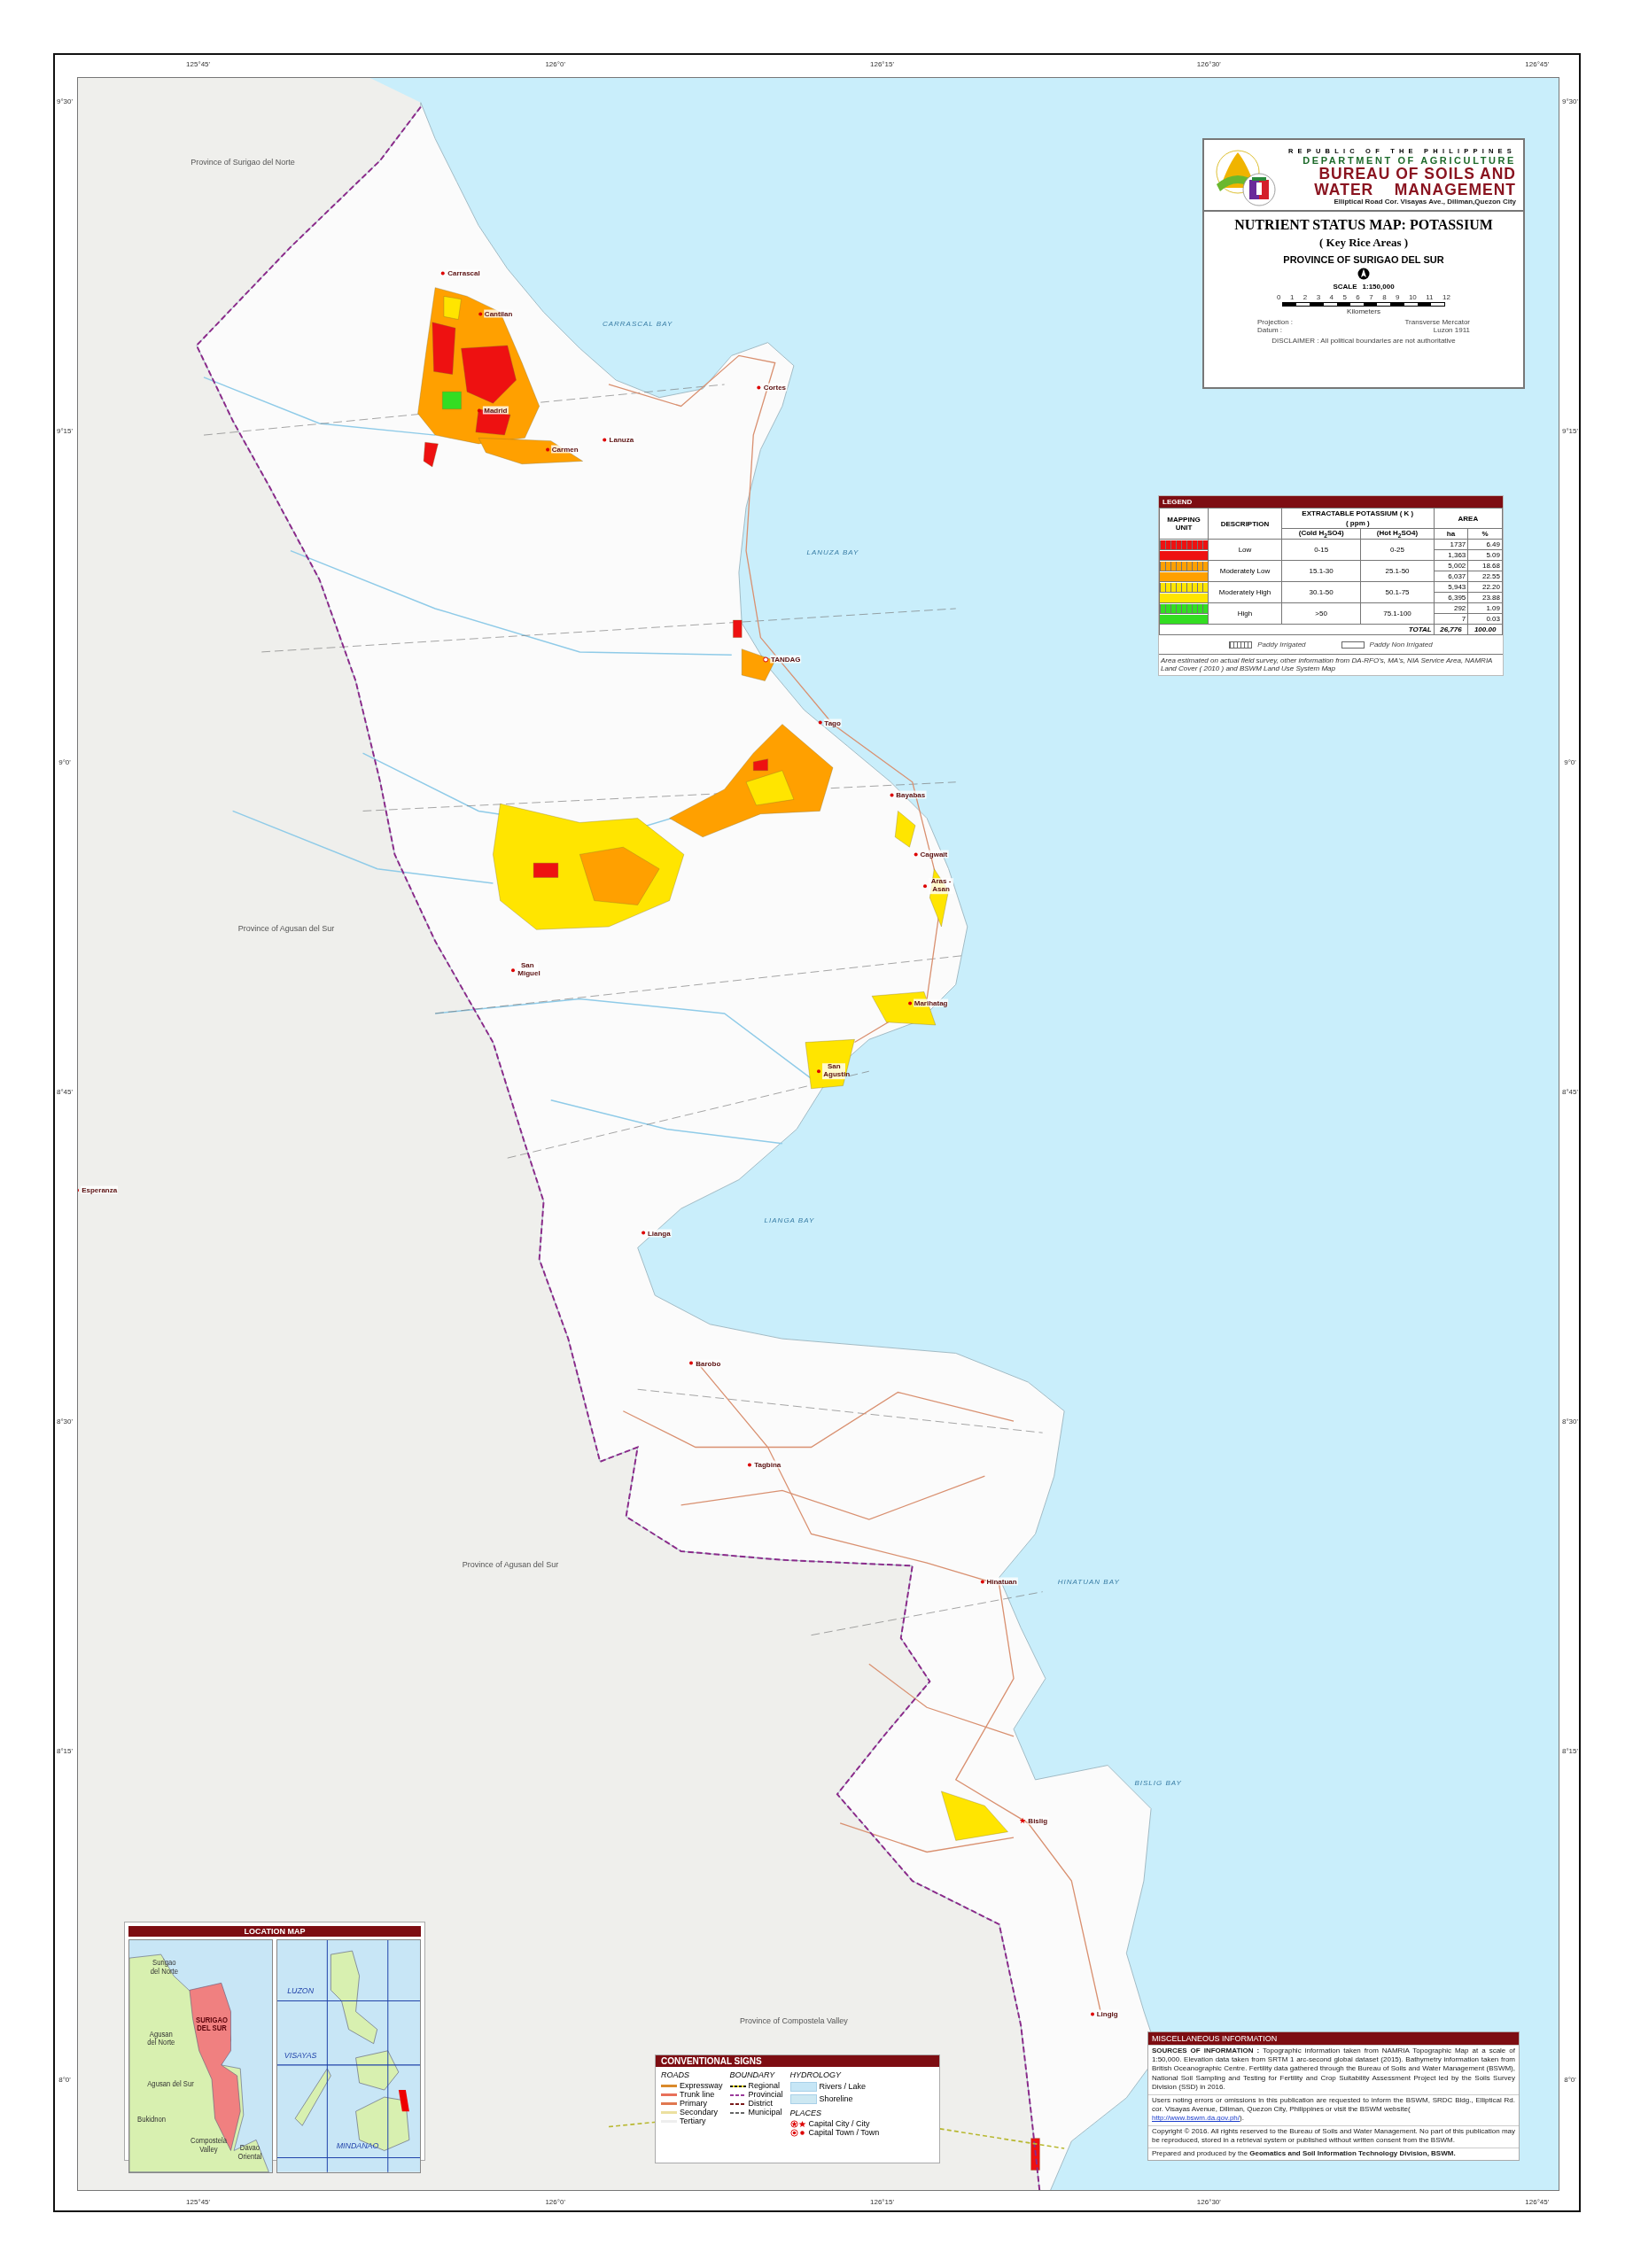  Describe the element at coordinates (152, 2119) in the screenshot. I see `province-name: Bukidnon` at that location.